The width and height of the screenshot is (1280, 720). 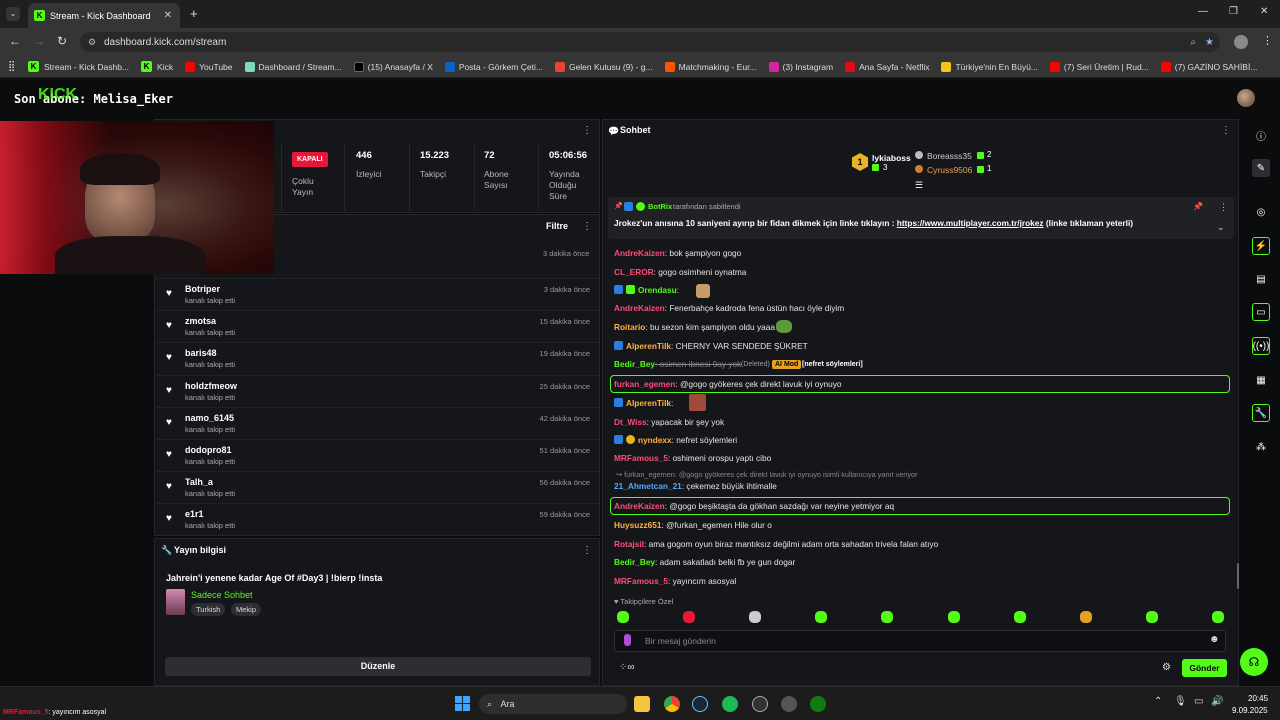 I want to click on network-icon: ▭, so click(x=1198, y=701).